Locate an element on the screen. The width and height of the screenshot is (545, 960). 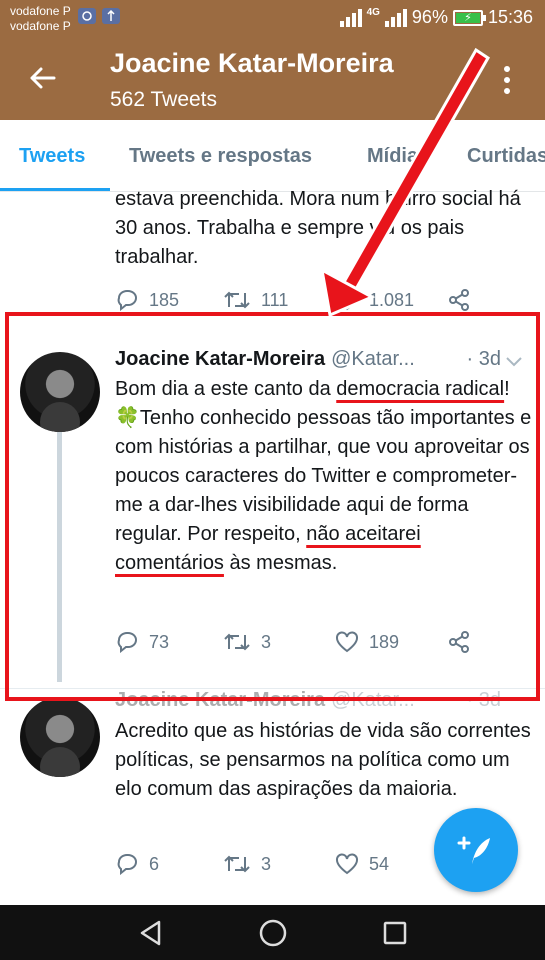
nav-home-icon is located at coordinates (273, 933).